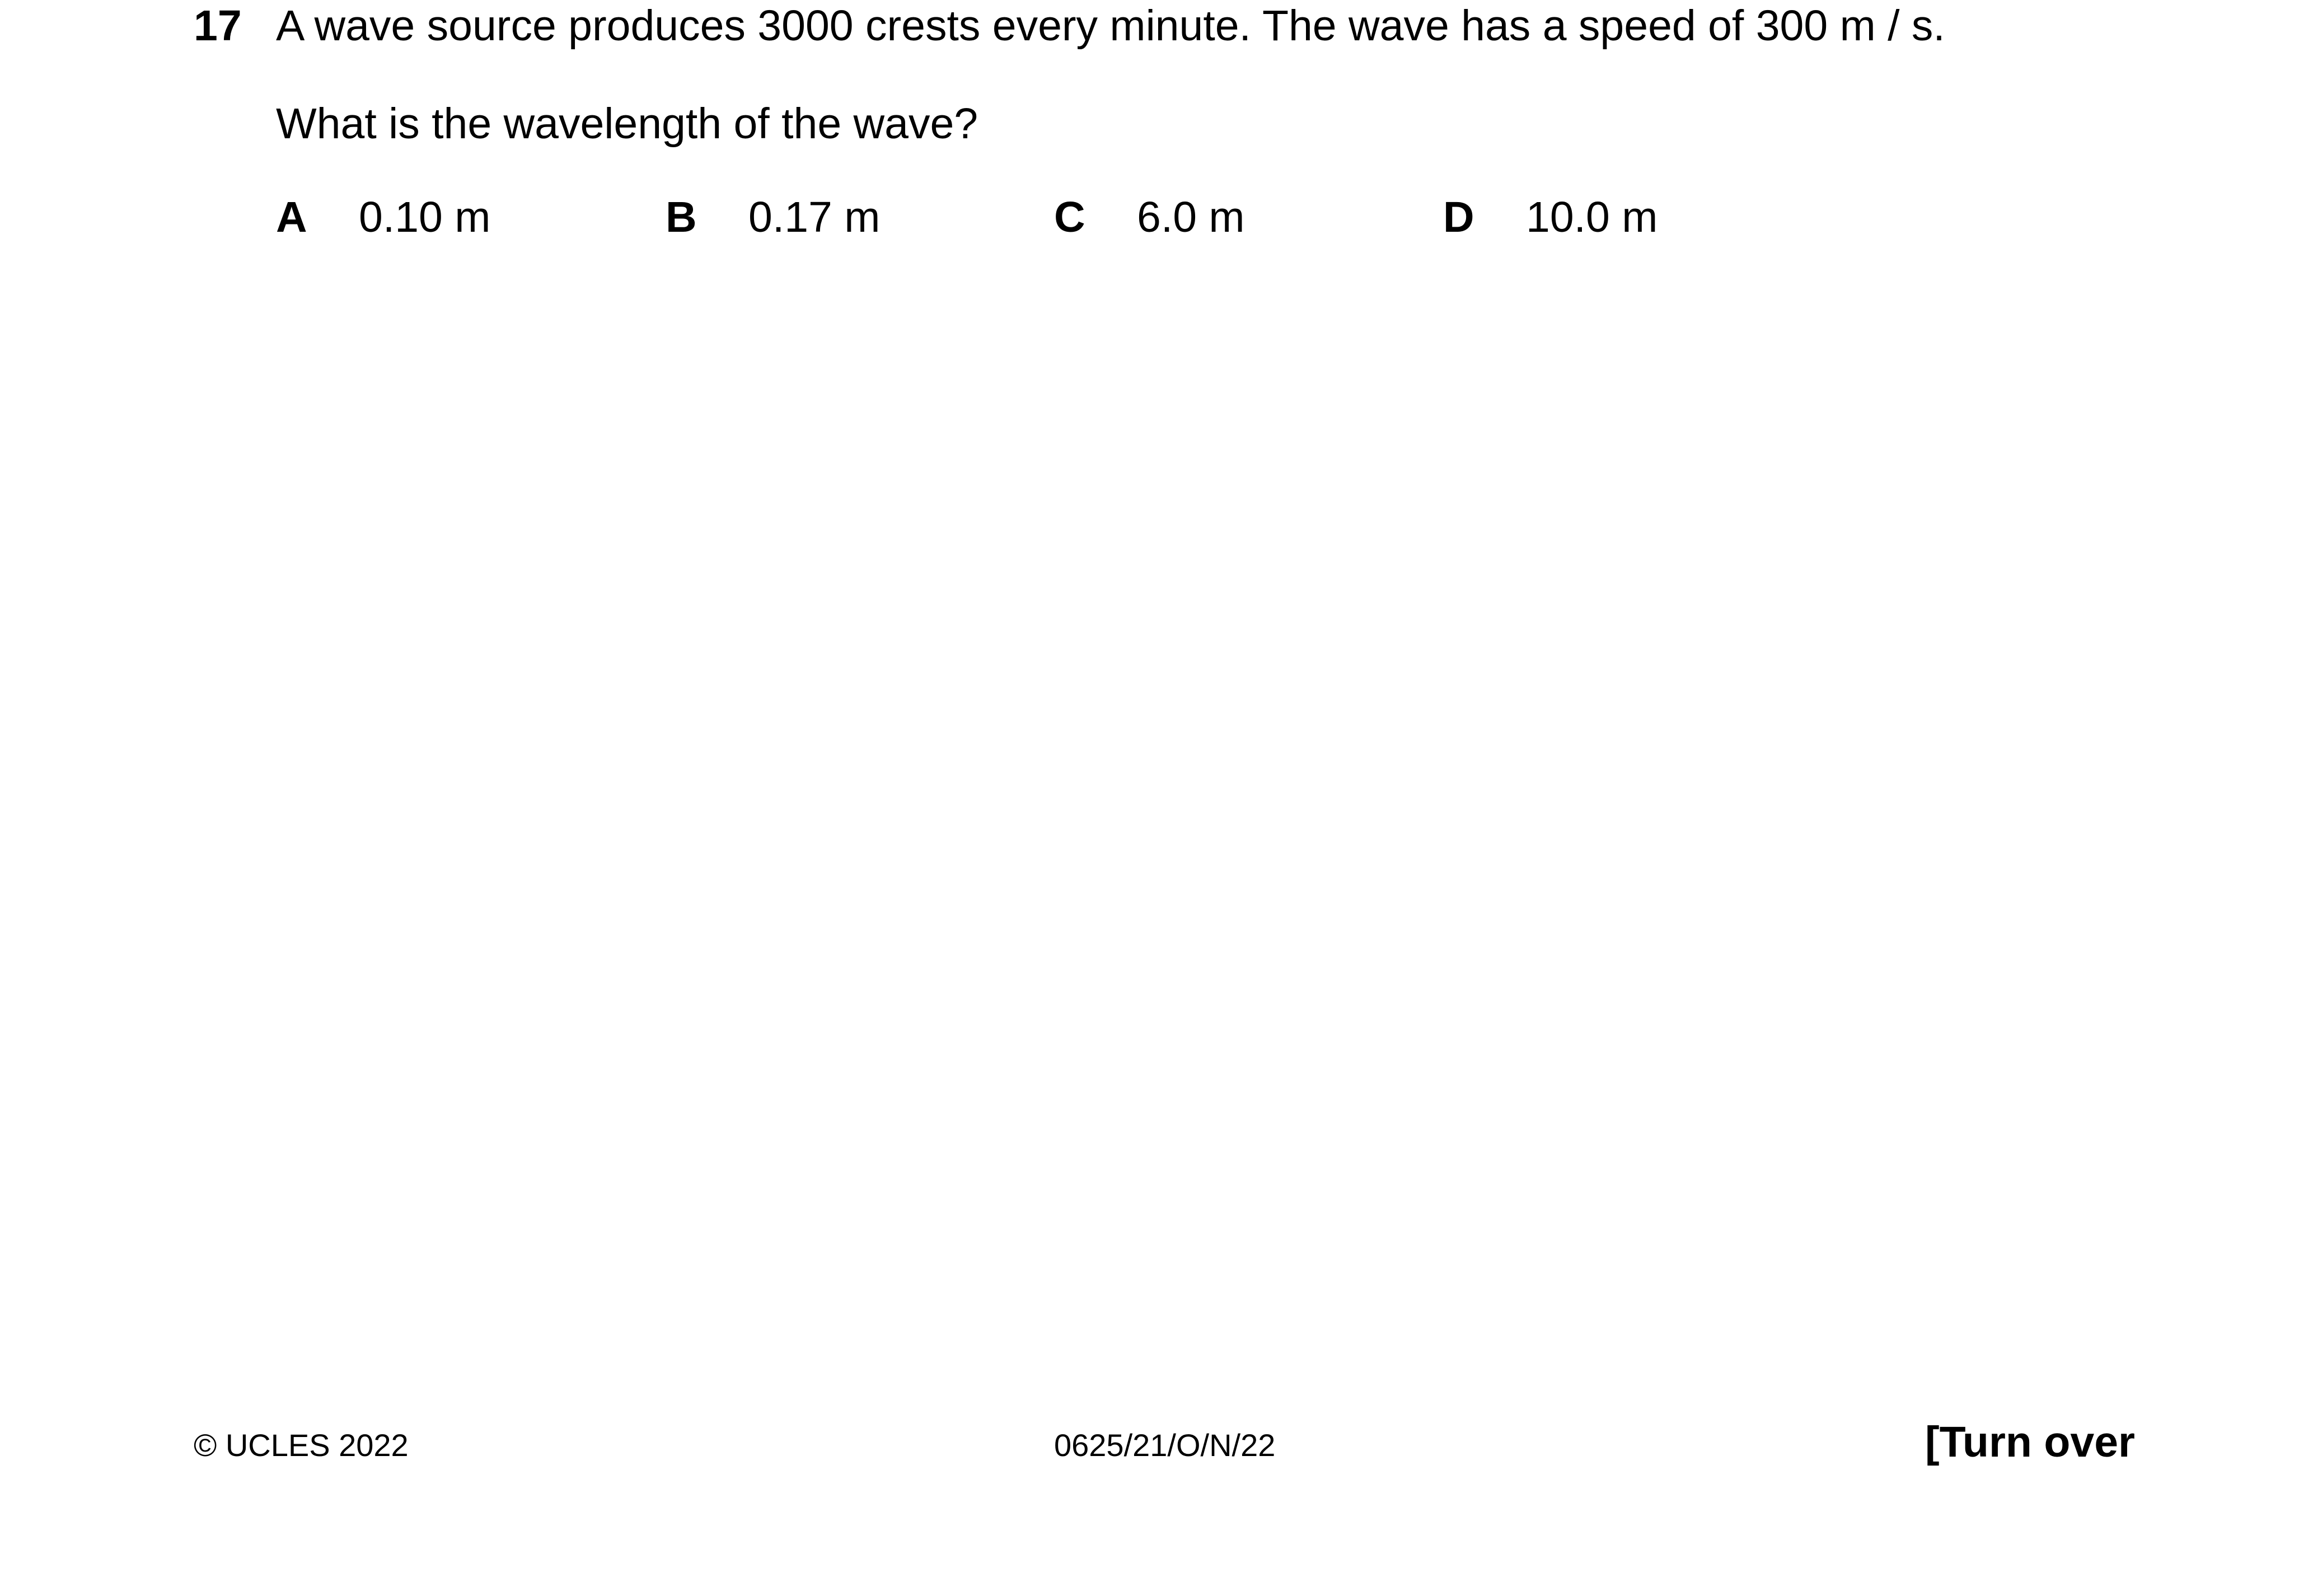 The image size is (2313, 1596). Describe the element at coordinates (627, 124) in the screenshot. I see `question-prompt: What is the wavelength of the wave?` at that location.